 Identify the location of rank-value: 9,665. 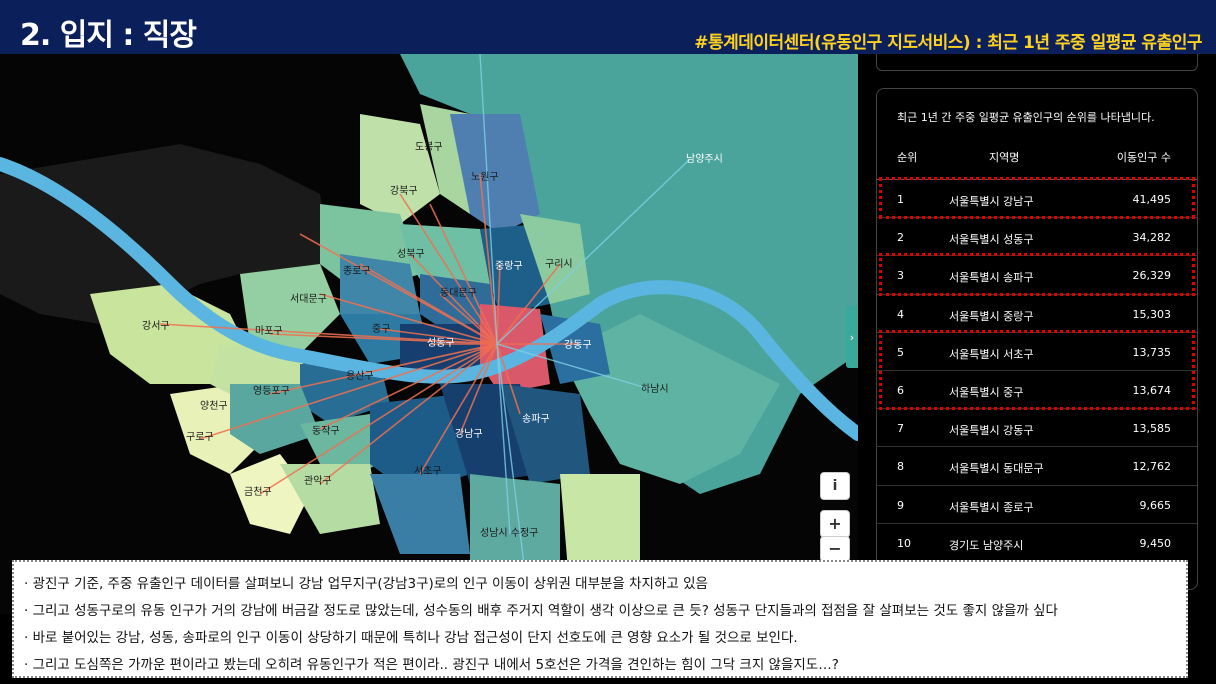
(1155, 505).